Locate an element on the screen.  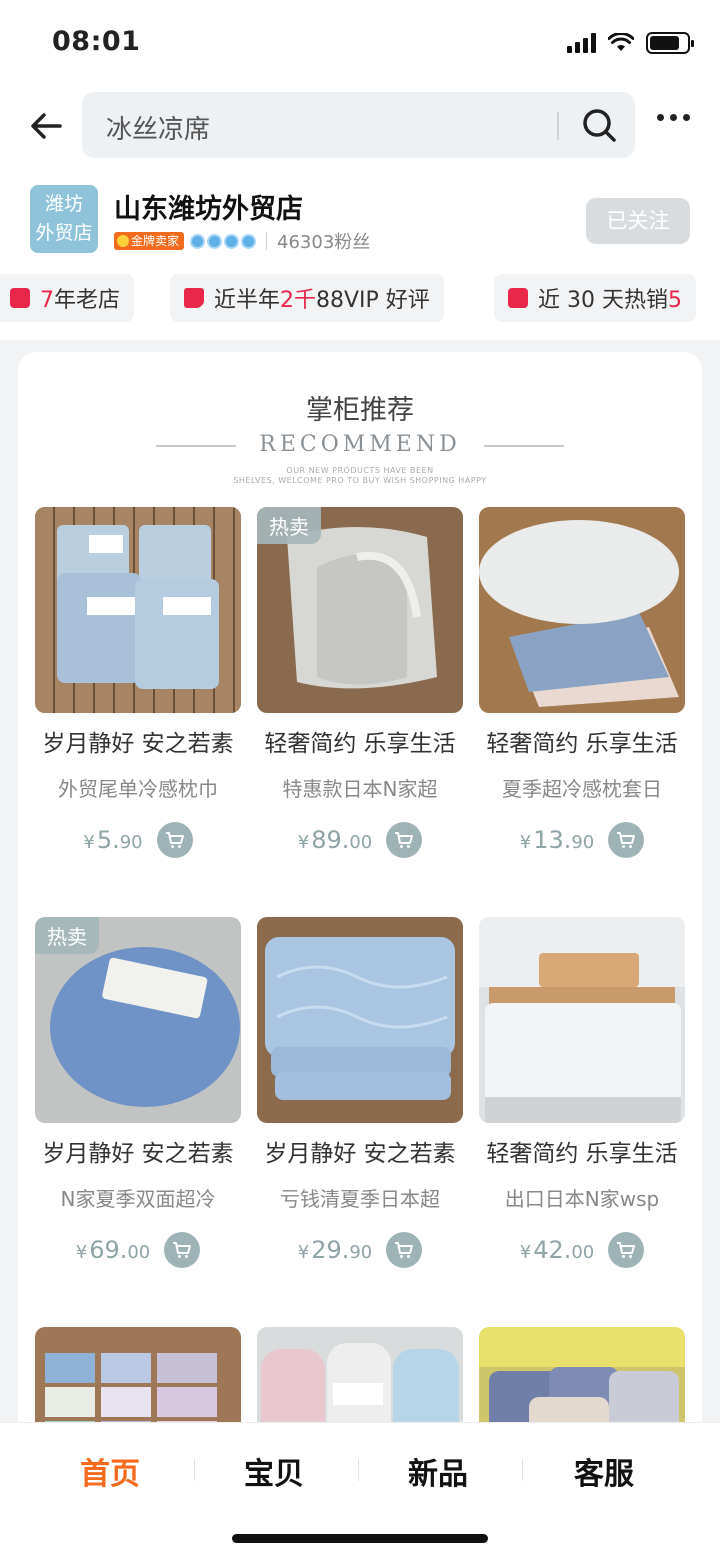
shop-tags: 7年老店 近半年2千88VIP 好评 近 30 天热销5 is located at coordinates (360, 304).